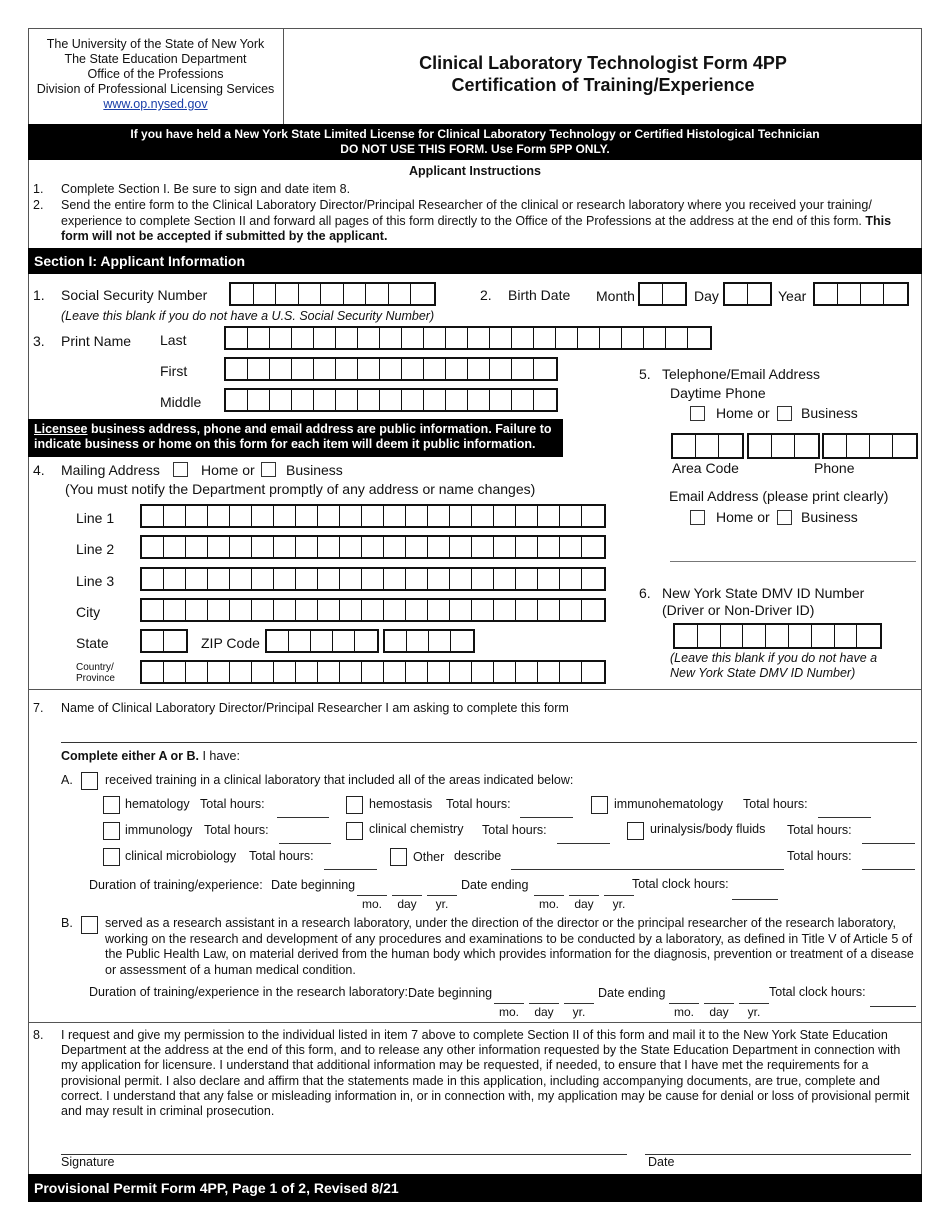 This screenshot has height=1230, width=950. Describe the element at coordinates (489, 742) in the screenshot. I see `director-name-input-line` at that location.